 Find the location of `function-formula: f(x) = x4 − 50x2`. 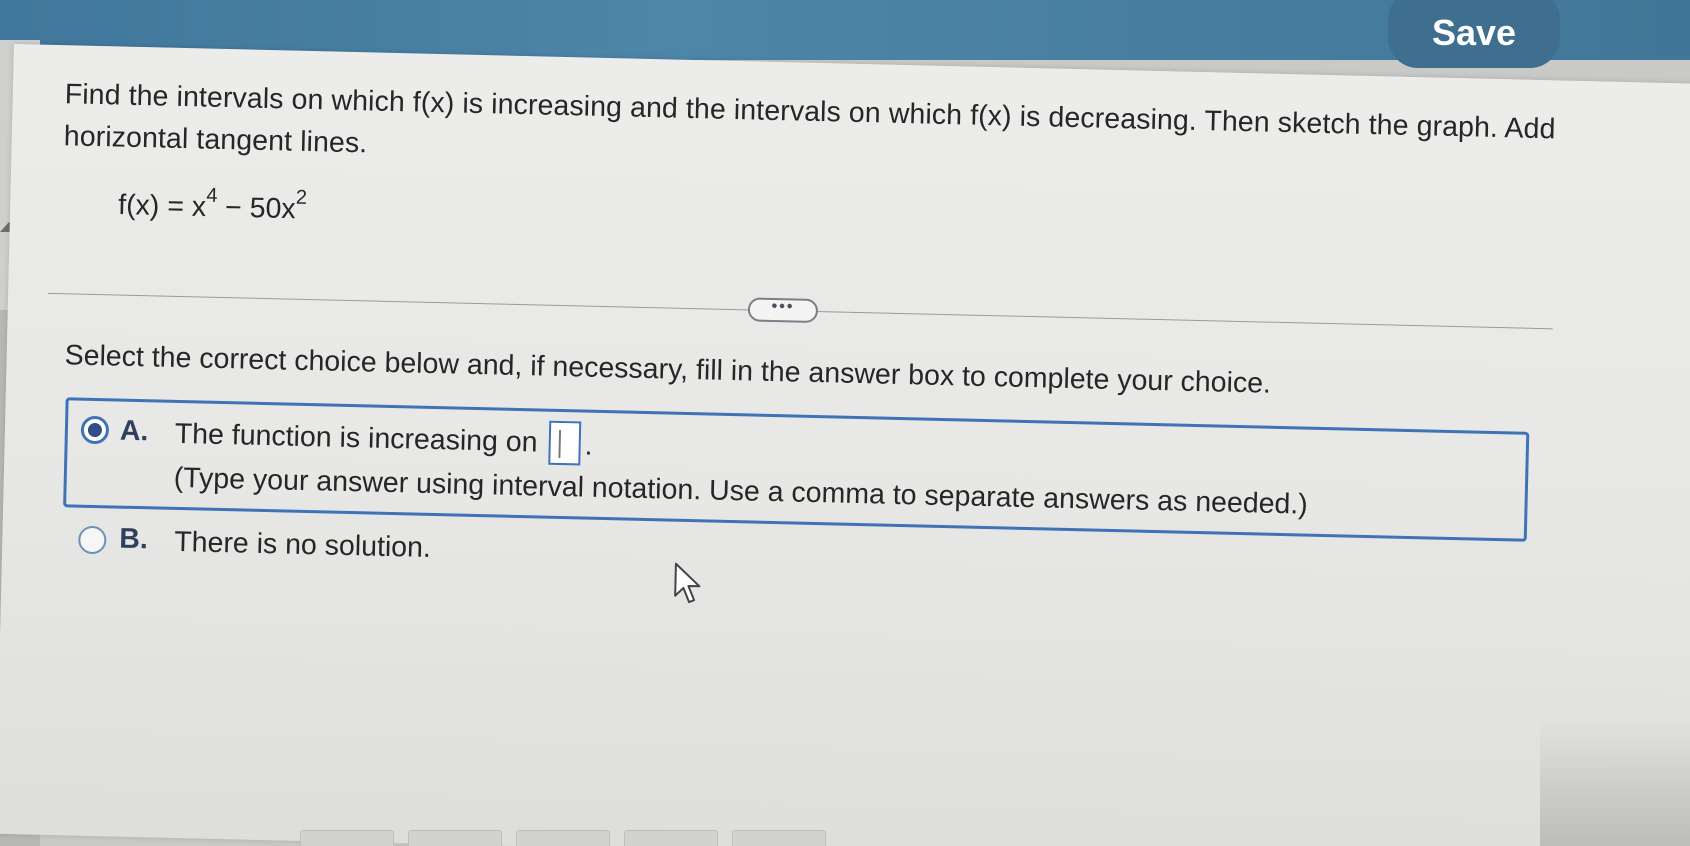

function-formula: f(x) = x4 − 50x2 is located at coordinates (212, 205).